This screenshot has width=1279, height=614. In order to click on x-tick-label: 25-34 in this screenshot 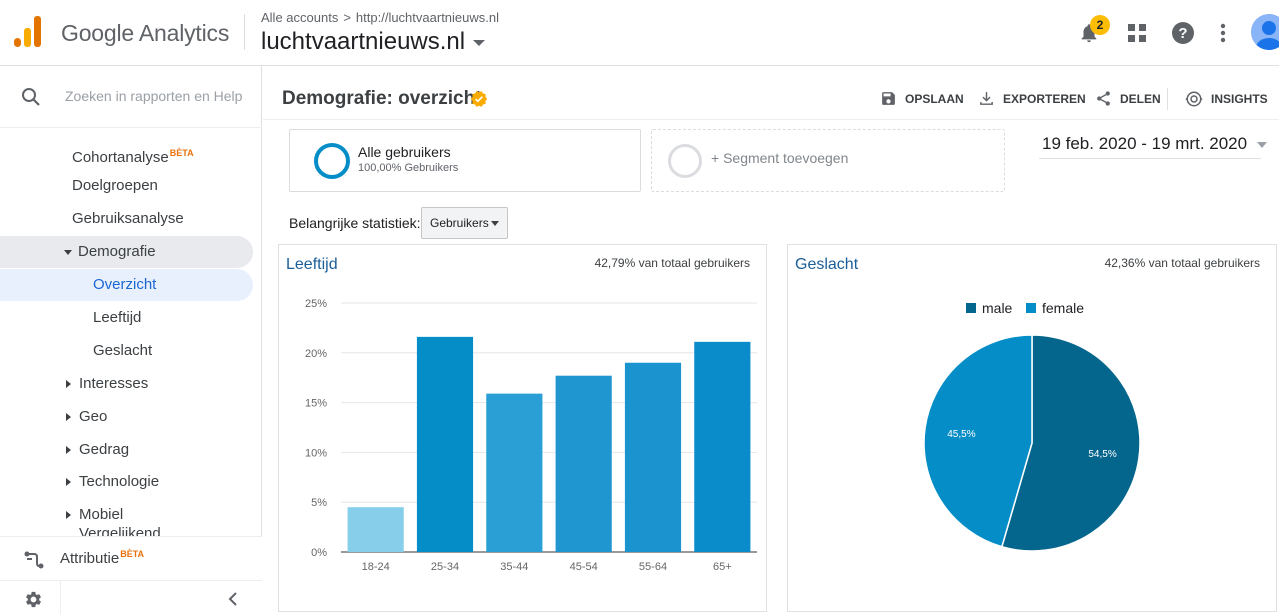, I will do `click(445, 567)`.